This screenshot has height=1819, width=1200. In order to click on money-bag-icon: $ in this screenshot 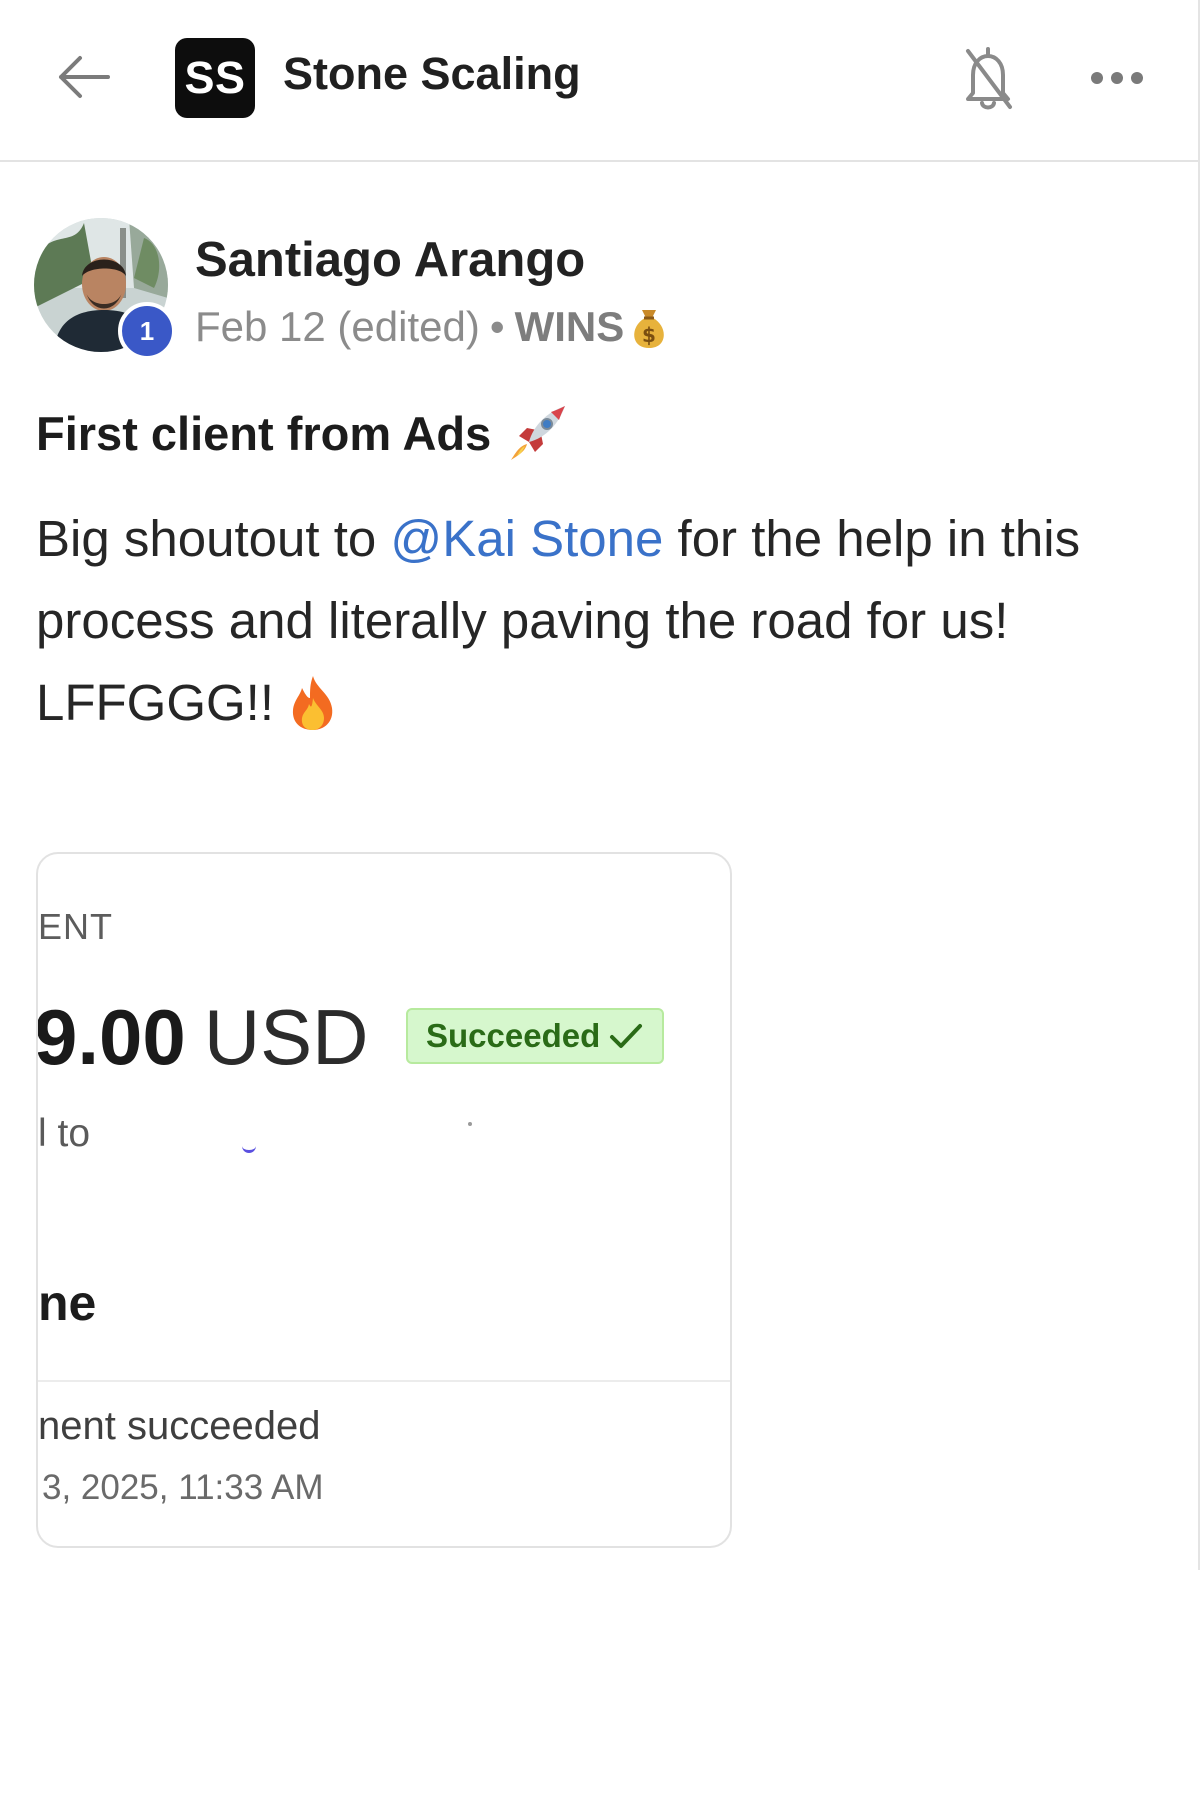, I will do `click(649, 329)`.